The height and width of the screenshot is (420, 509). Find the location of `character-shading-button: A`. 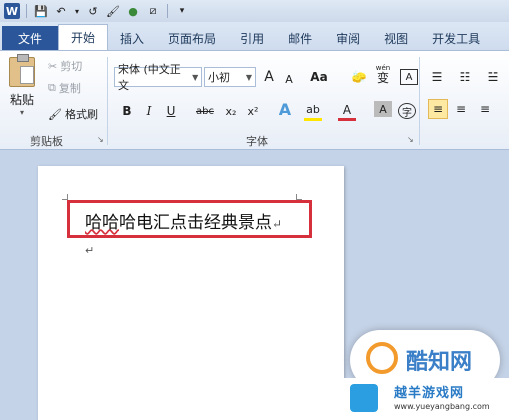

character-shading-button: A is located at coordinates (383, 109).